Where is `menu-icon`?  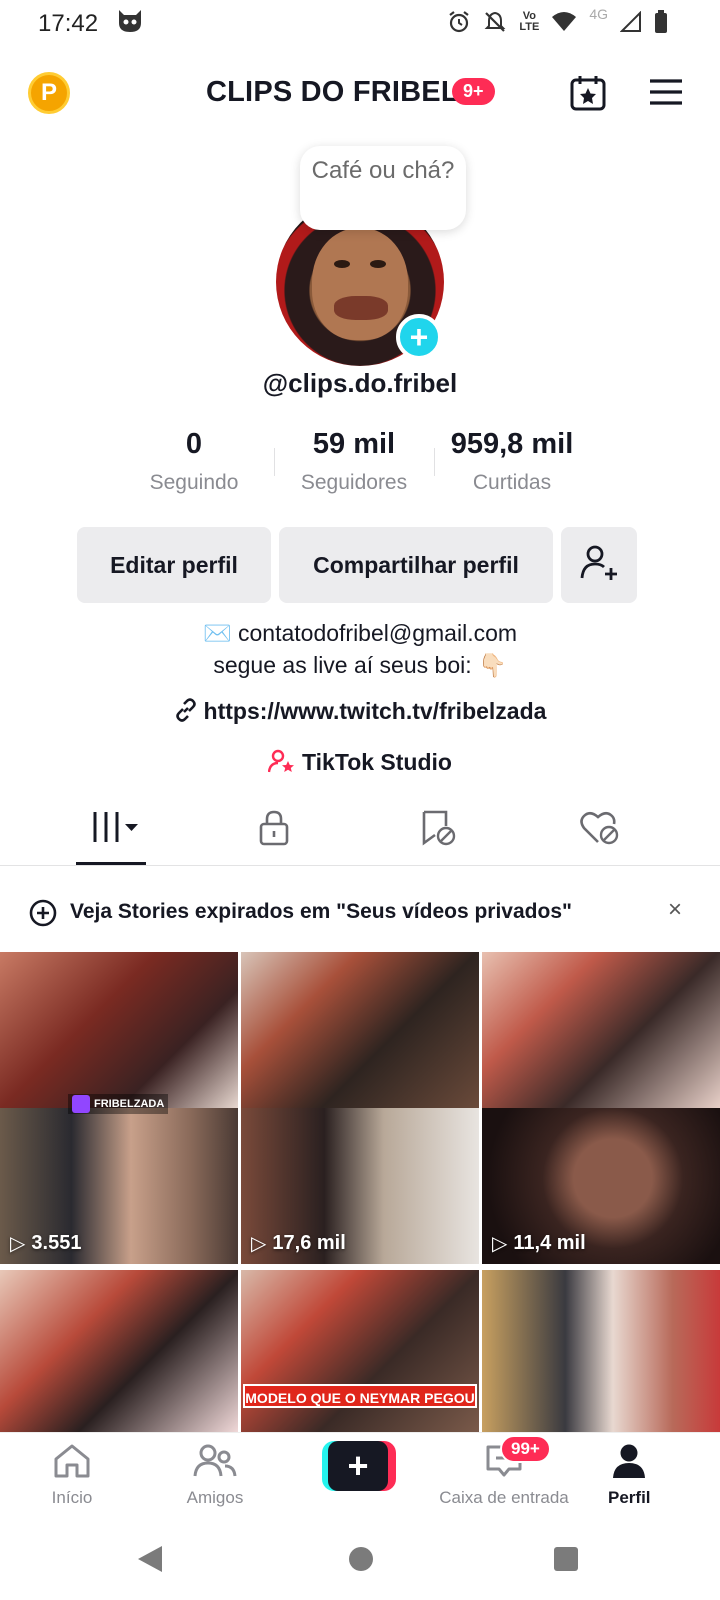 menu-icon is located at coordinates (666, 94).